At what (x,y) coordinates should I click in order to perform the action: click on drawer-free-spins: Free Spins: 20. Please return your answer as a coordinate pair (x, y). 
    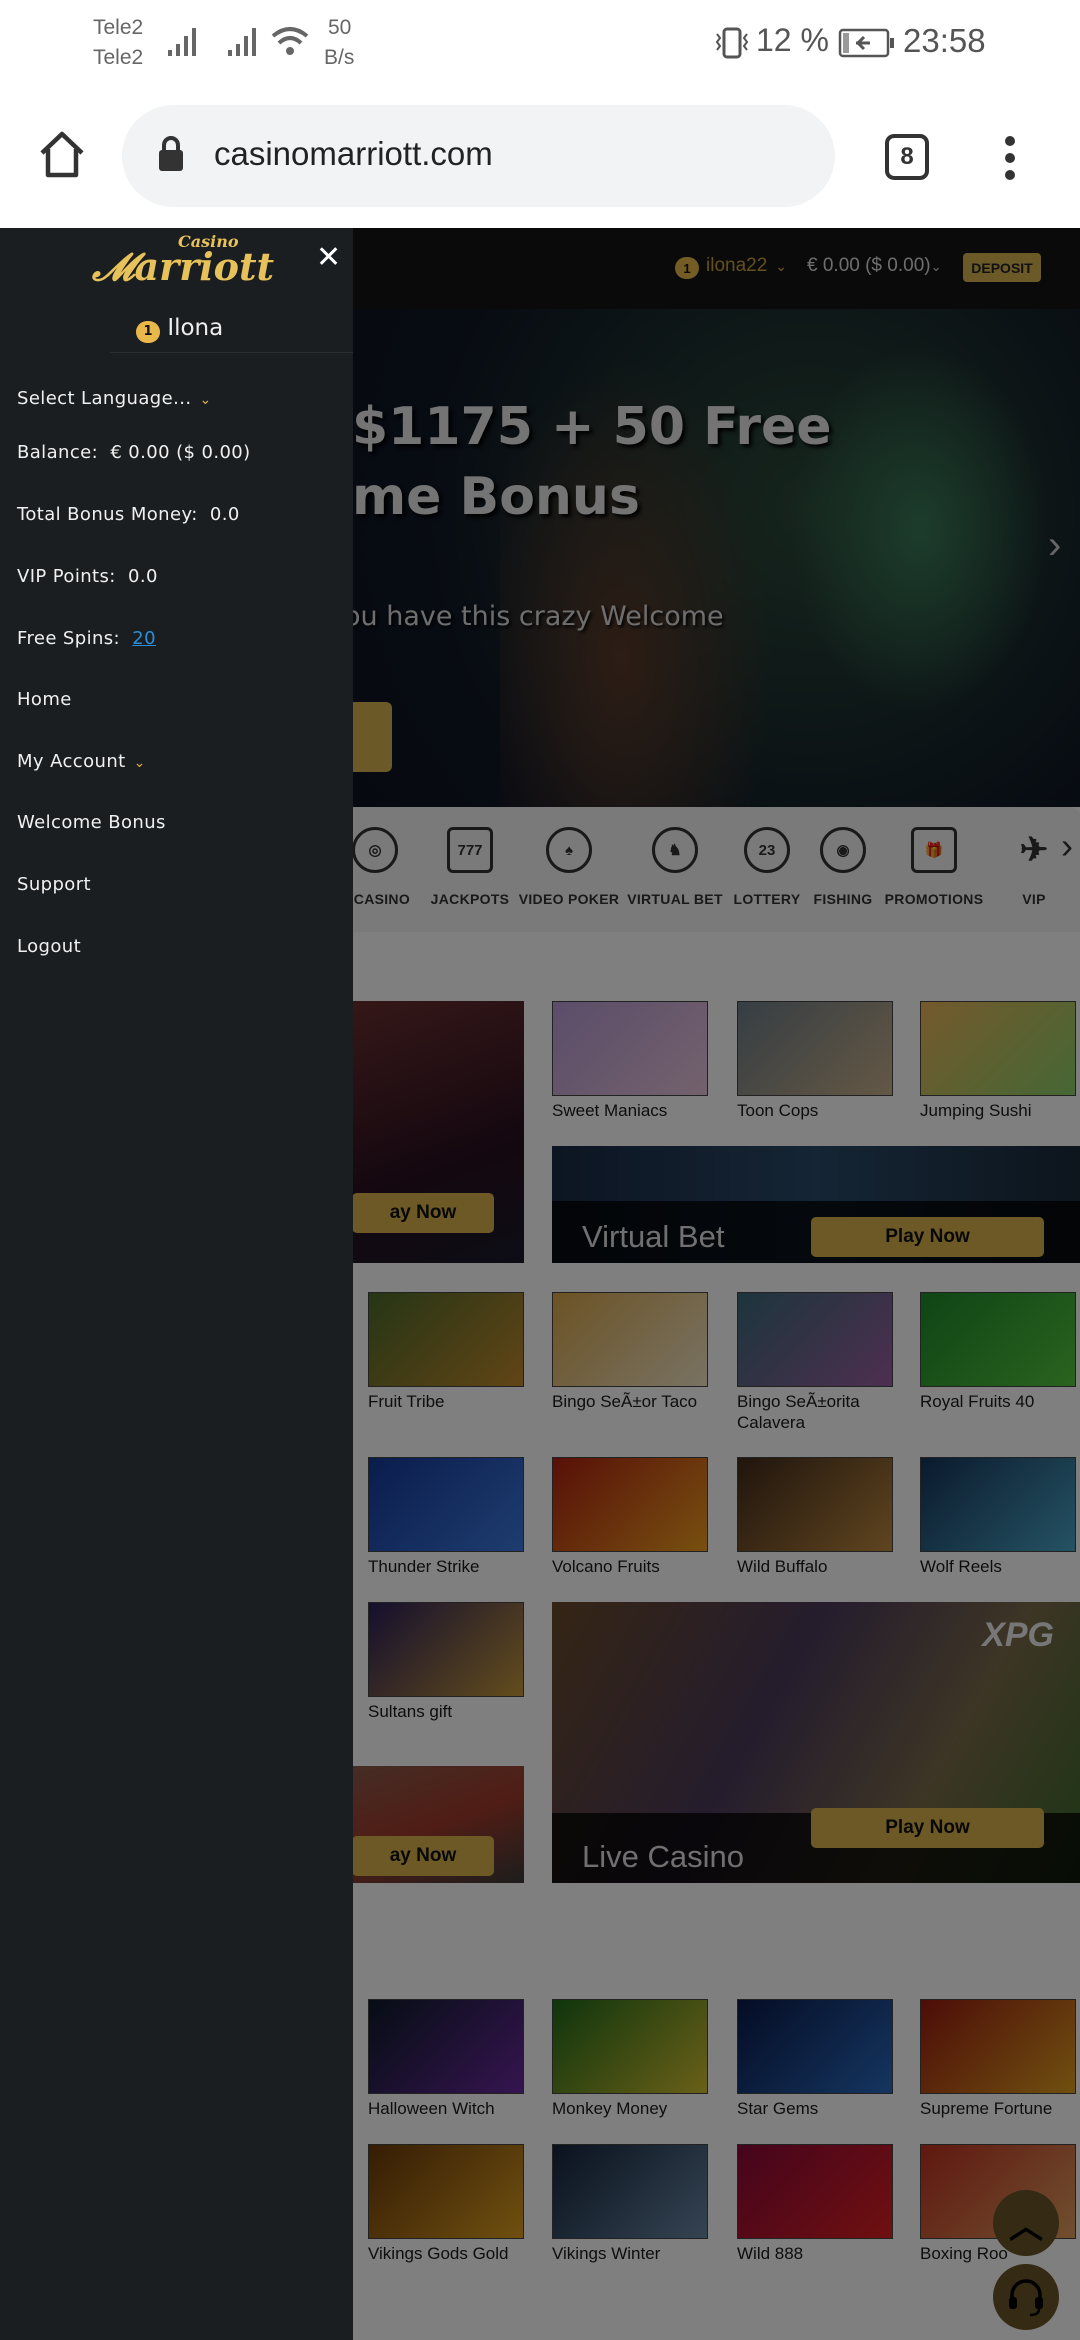
    Looking at the image, I should click on (86, 638).